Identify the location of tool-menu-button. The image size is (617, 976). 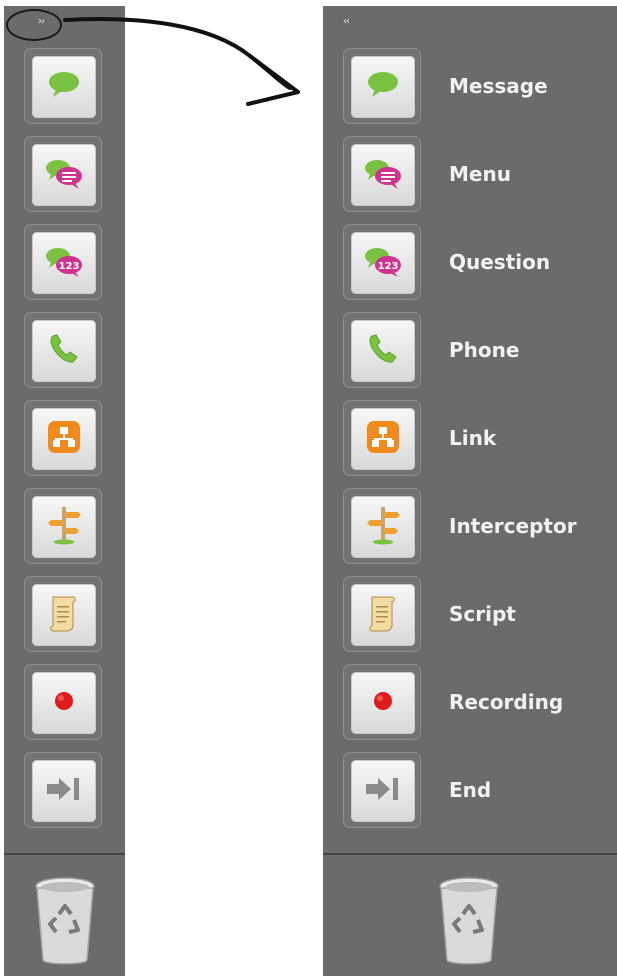
(64, 175).